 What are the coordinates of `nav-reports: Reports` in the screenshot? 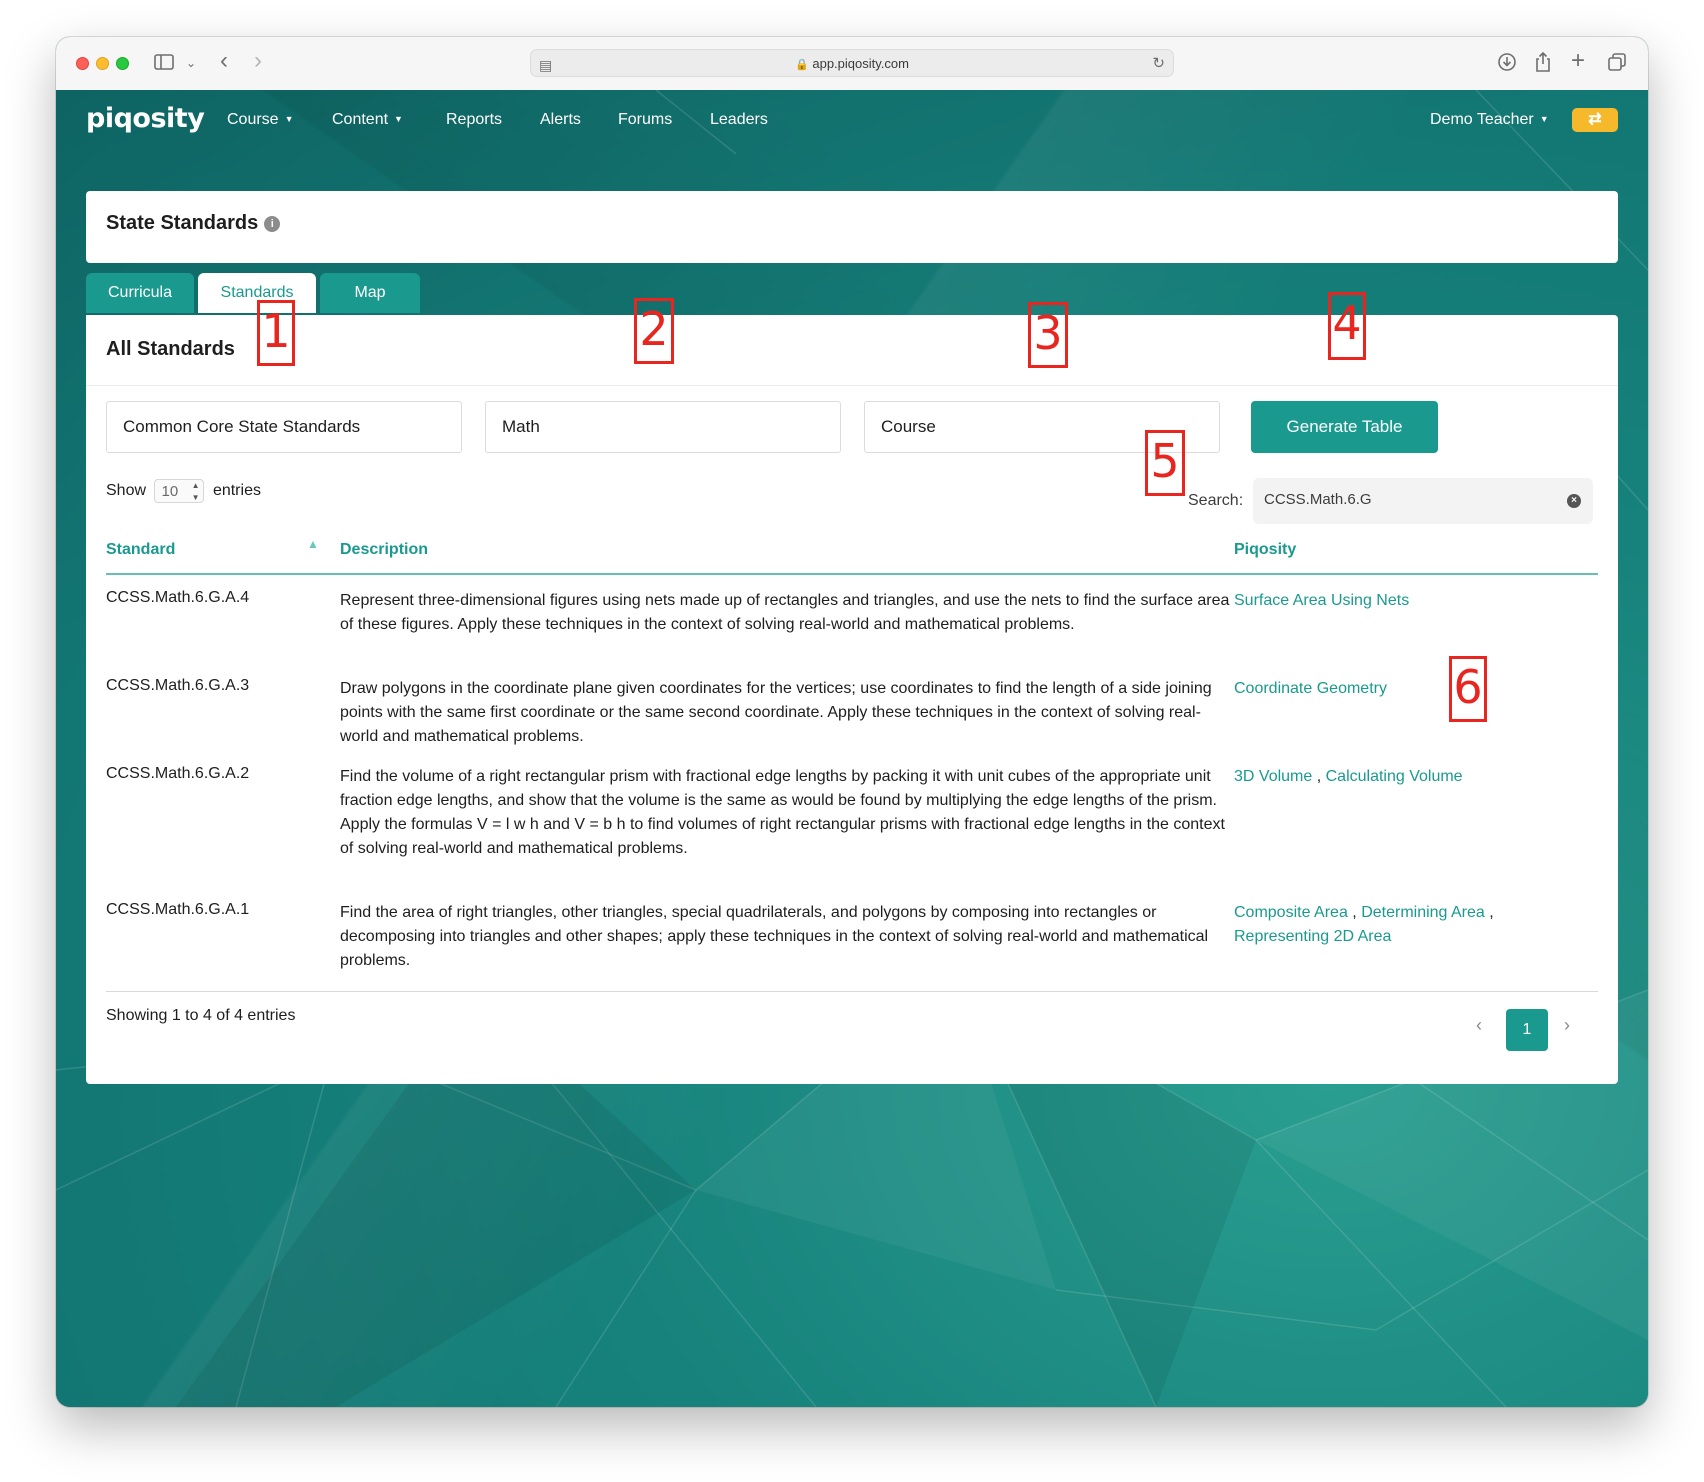 It's located at (474, 120).